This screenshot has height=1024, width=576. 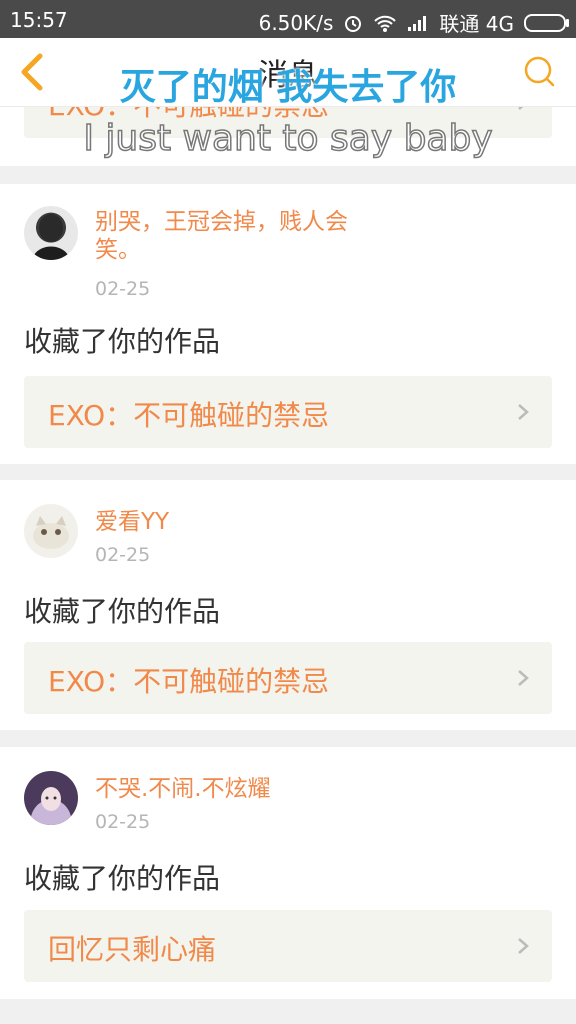 I want to click on network-speed: 6.50K/s, so click(x=296, y=22).